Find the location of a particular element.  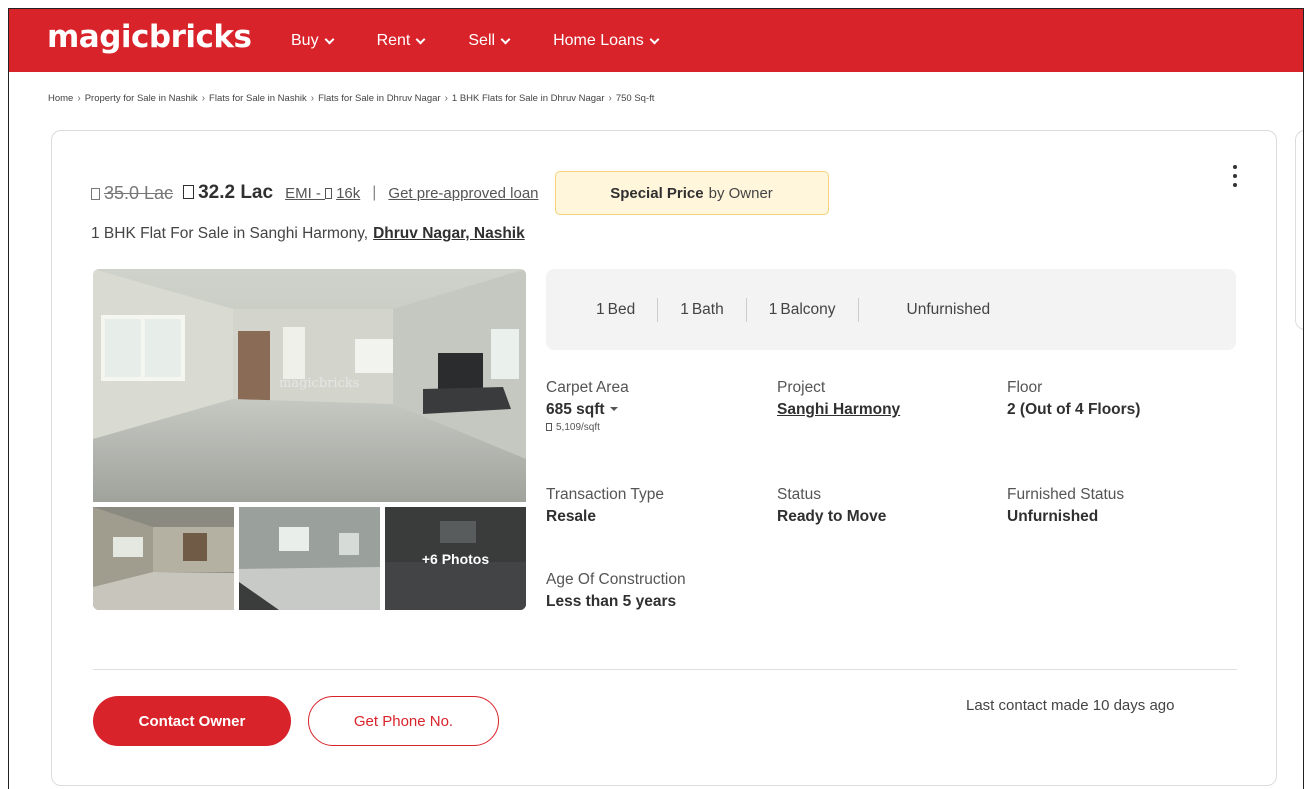

photo-thumbnail-3: +6 Photos is located at coordinates (455, 558).